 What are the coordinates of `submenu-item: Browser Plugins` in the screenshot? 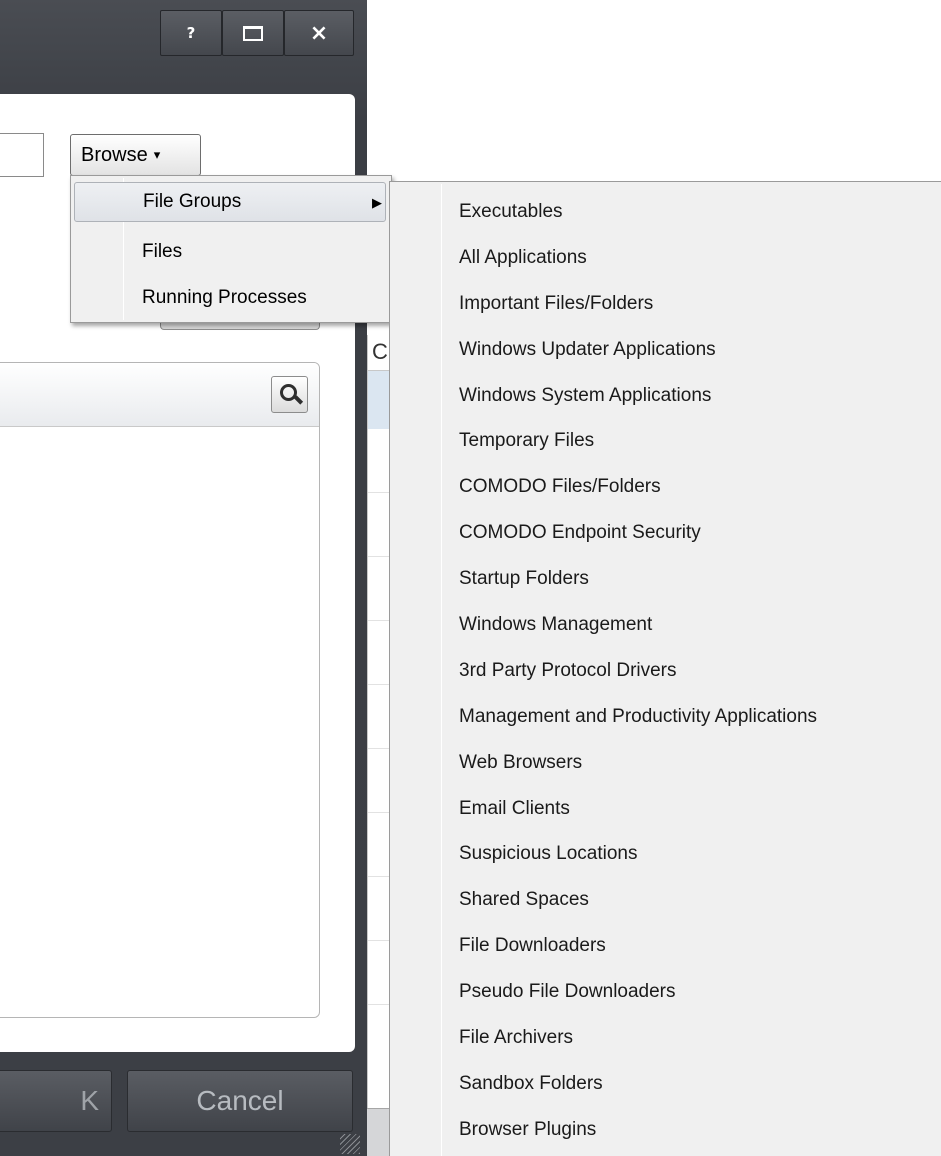 It's located at (603, 1130).